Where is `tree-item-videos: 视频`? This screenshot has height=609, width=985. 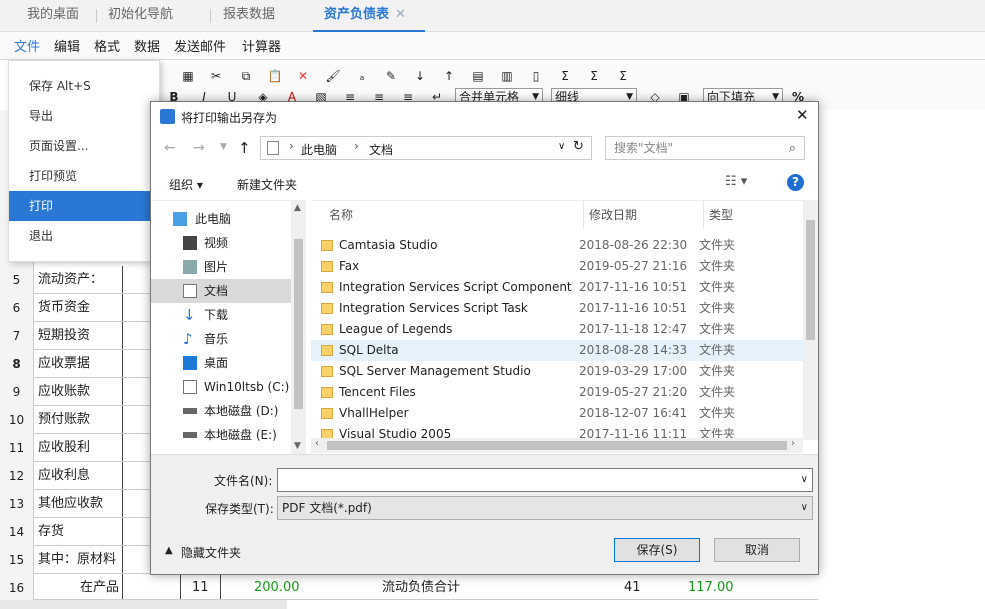 tree-item-videos: 视频 is located at coordinates (221, 243).